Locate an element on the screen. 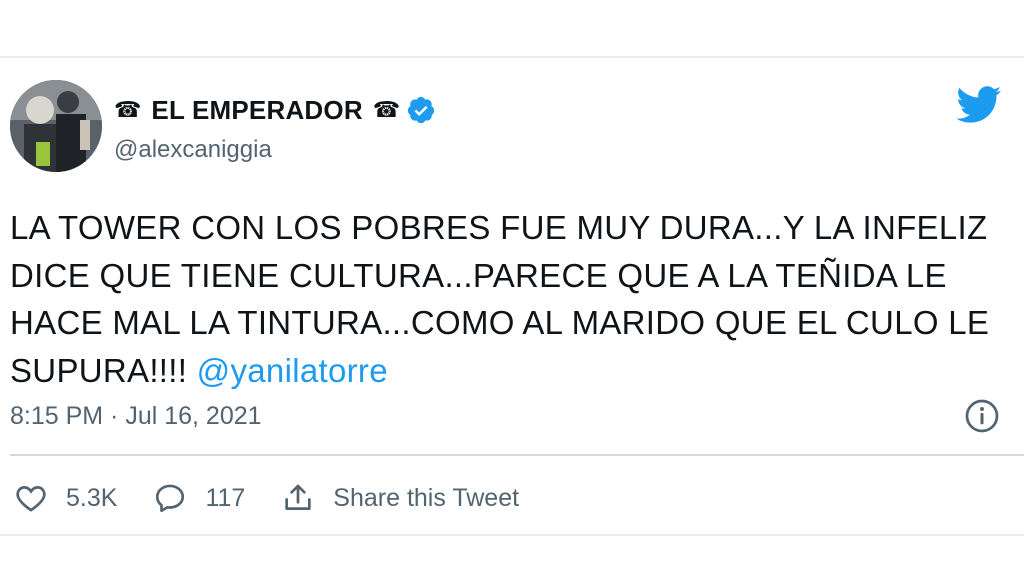  info-icon is located at coordinates (982, 416).